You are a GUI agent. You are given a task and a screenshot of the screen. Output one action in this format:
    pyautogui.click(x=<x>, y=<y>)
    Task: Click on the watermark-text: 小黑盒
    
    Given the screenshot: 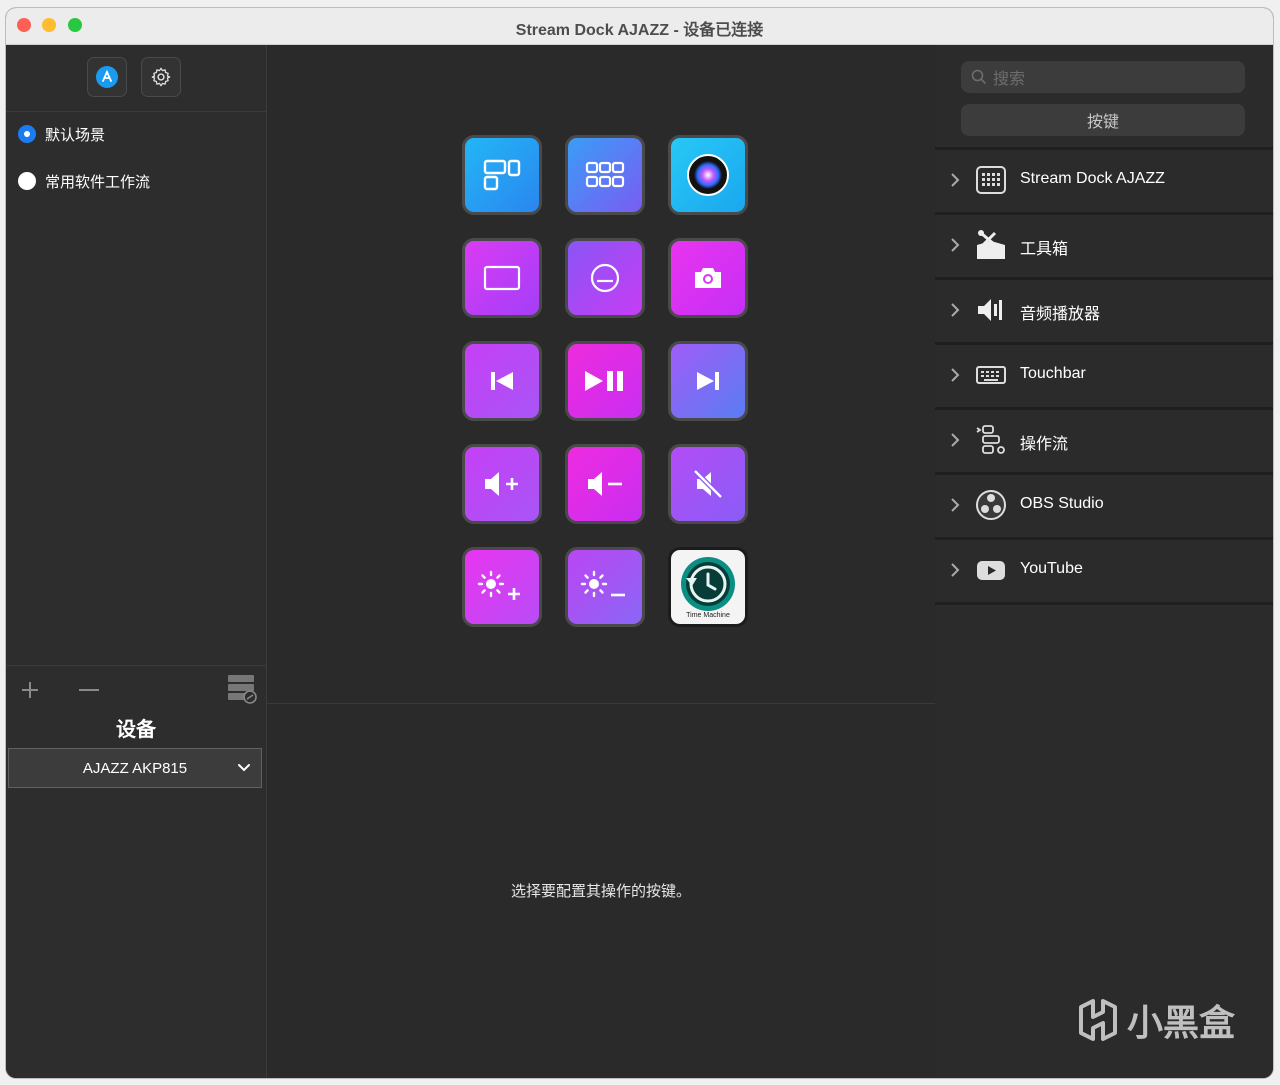 What is the action you would take?
    pyautogui.click(x=1180, y=1022)
    